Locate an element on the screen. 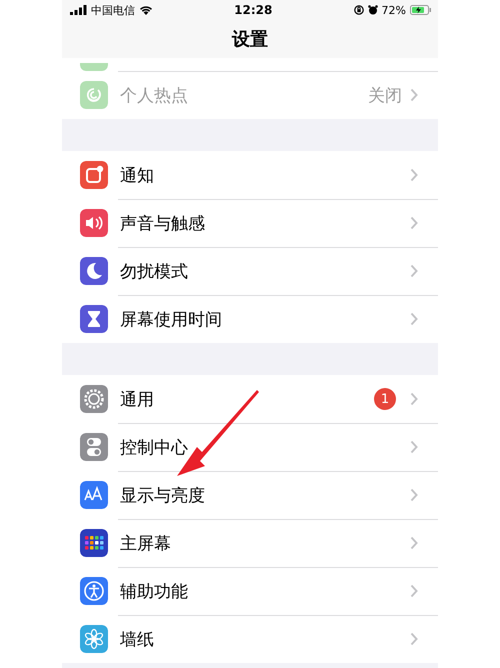 The width and height of the screenshot is (500, 668). settings-row: 通知 is located at coordinates (250, 175).